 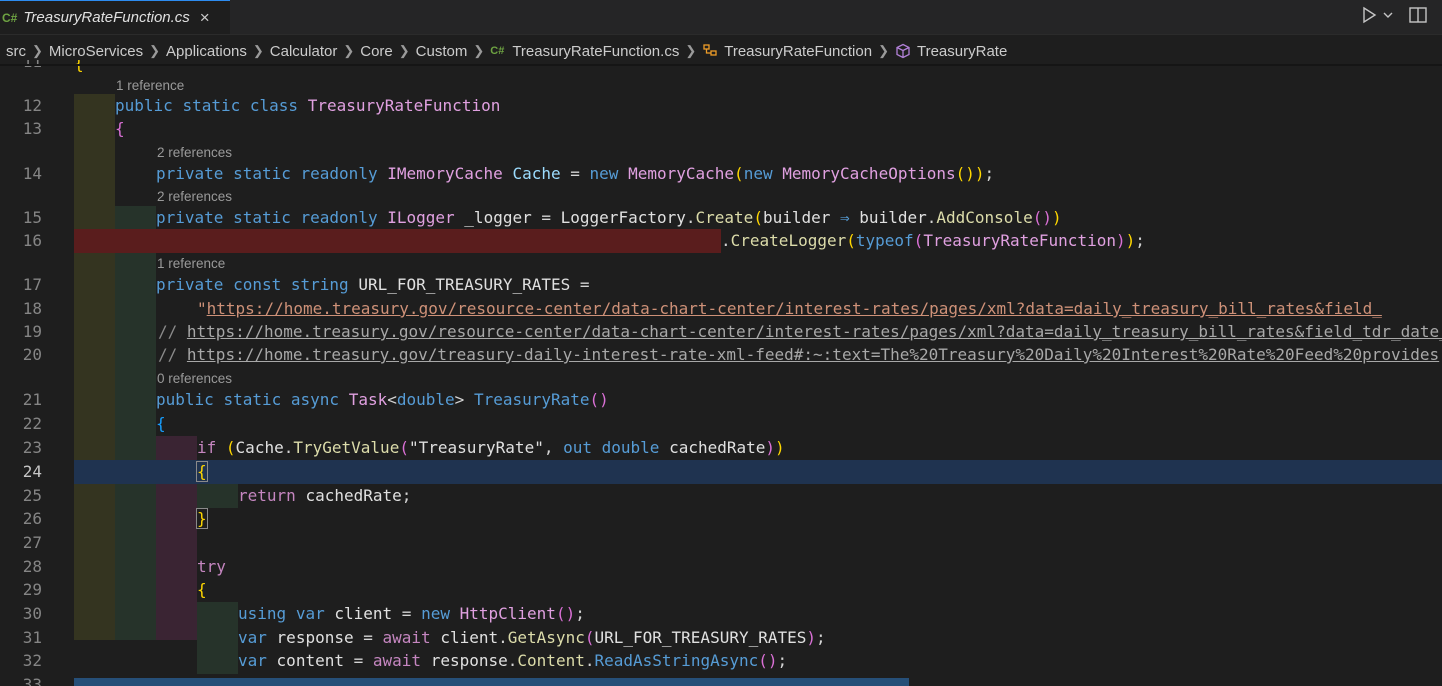 I want to click on matched-brace: }, so click(x=202, y=518).